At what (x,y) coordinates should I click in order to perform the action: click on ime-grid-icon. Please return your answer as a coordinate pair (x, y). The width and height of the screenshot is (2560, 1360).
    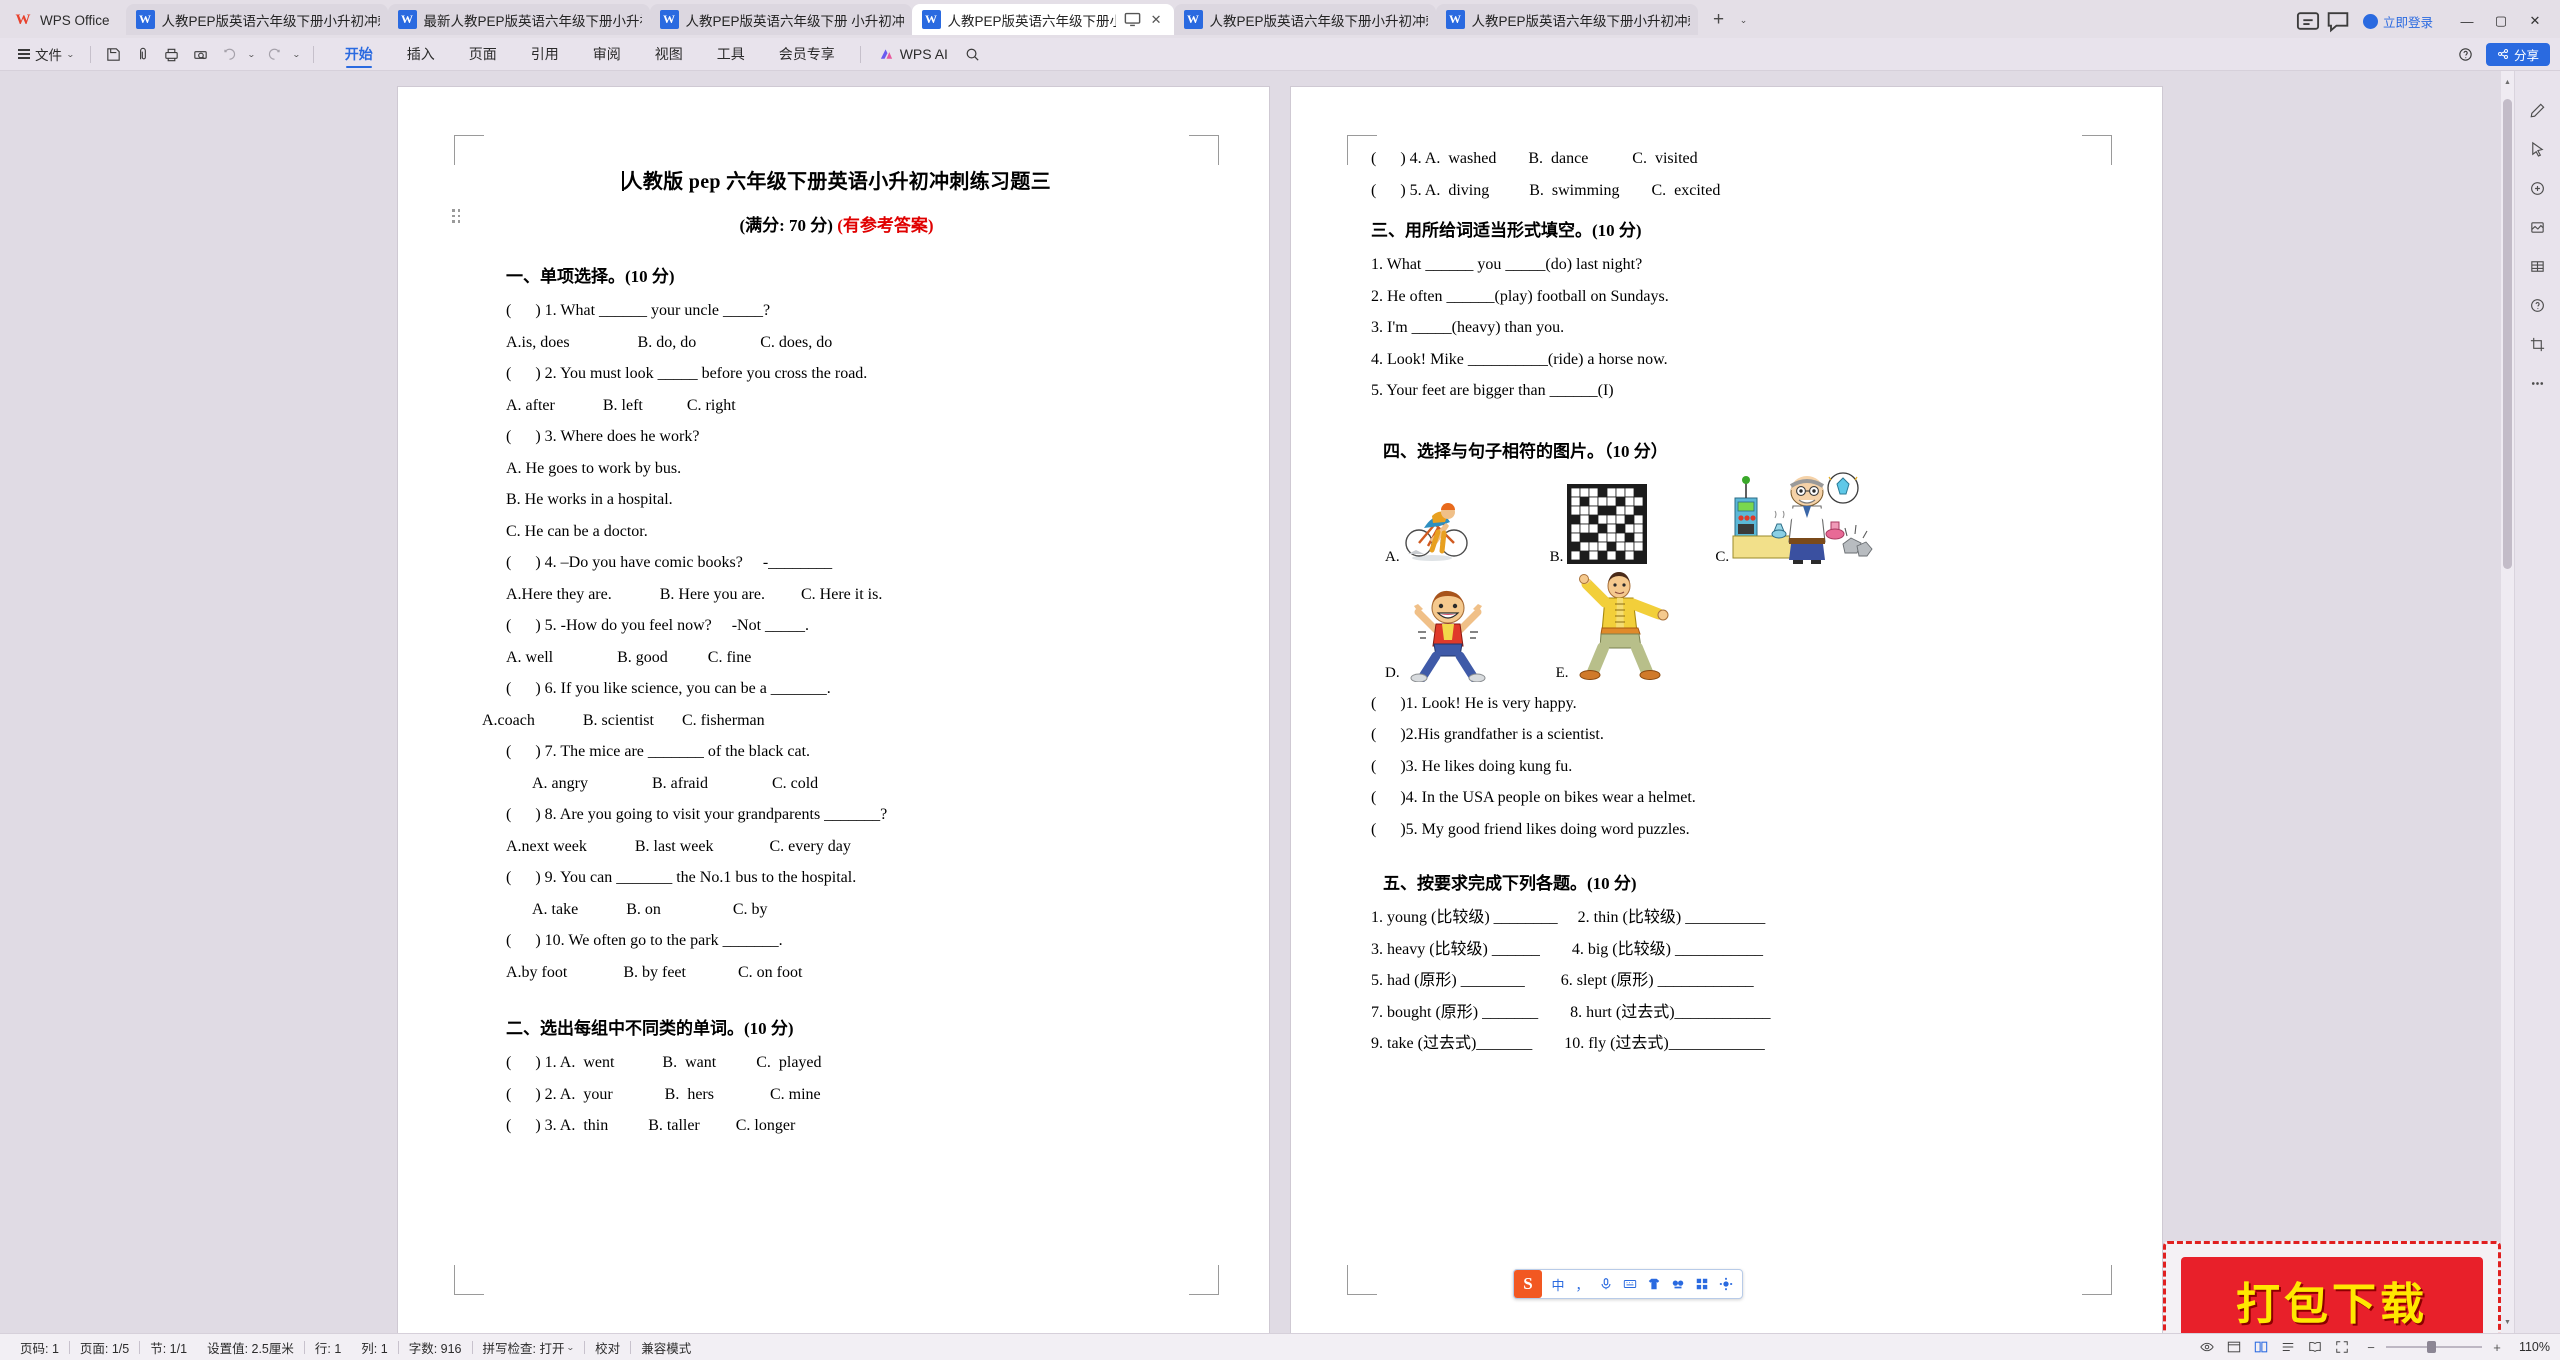
    Looking at the image, I should click on (1702, 1284).